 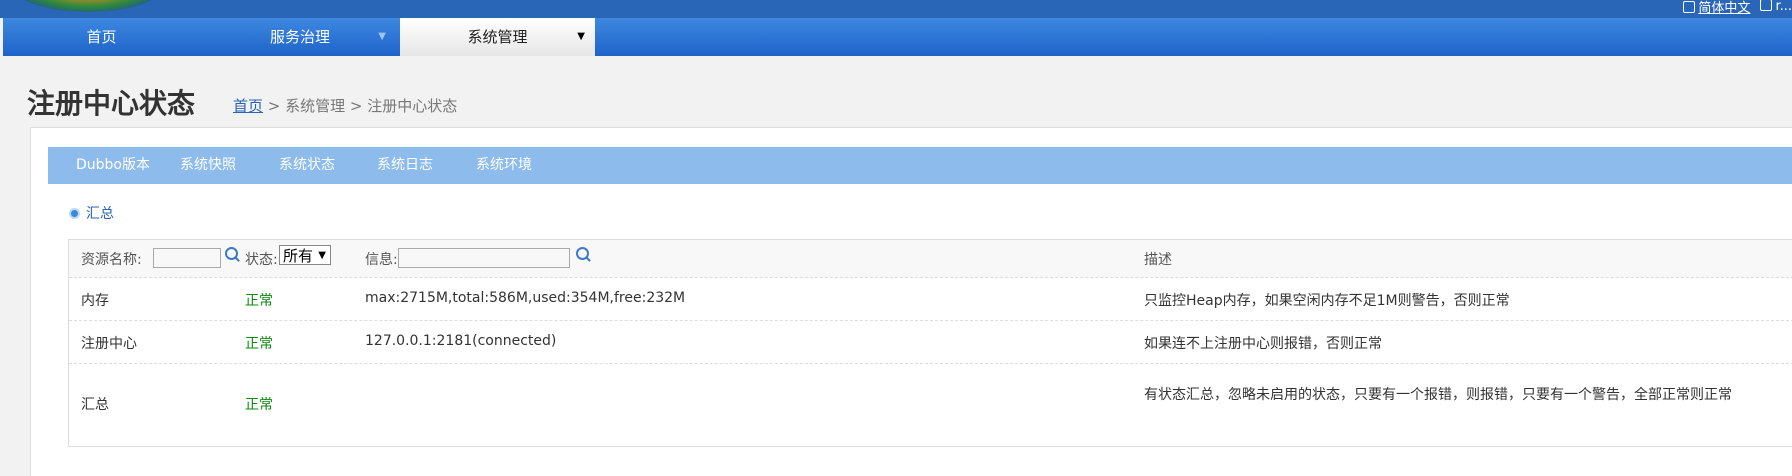 I want to click on main-nav: 首页 服务治理 ▼ 系统管理 ▼, so click(x=897, y=37).